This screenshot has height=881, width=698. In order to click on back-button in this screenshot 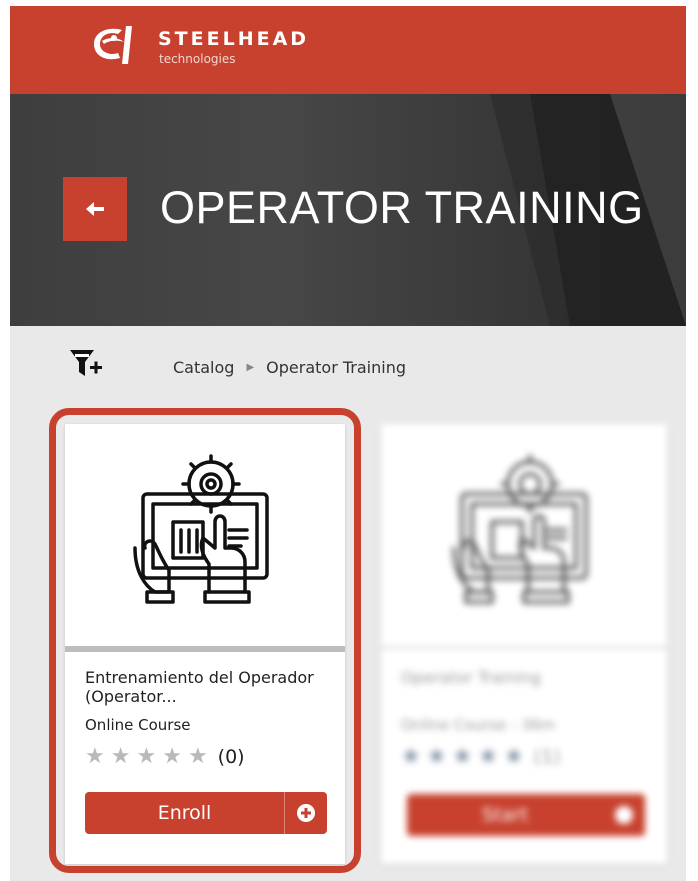, I will do `click(95, 209)`.